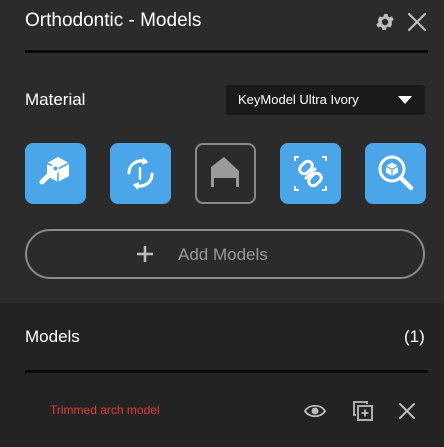 The image size is (444, 447). I want to click on cube-search-icon, so click(396, 173).